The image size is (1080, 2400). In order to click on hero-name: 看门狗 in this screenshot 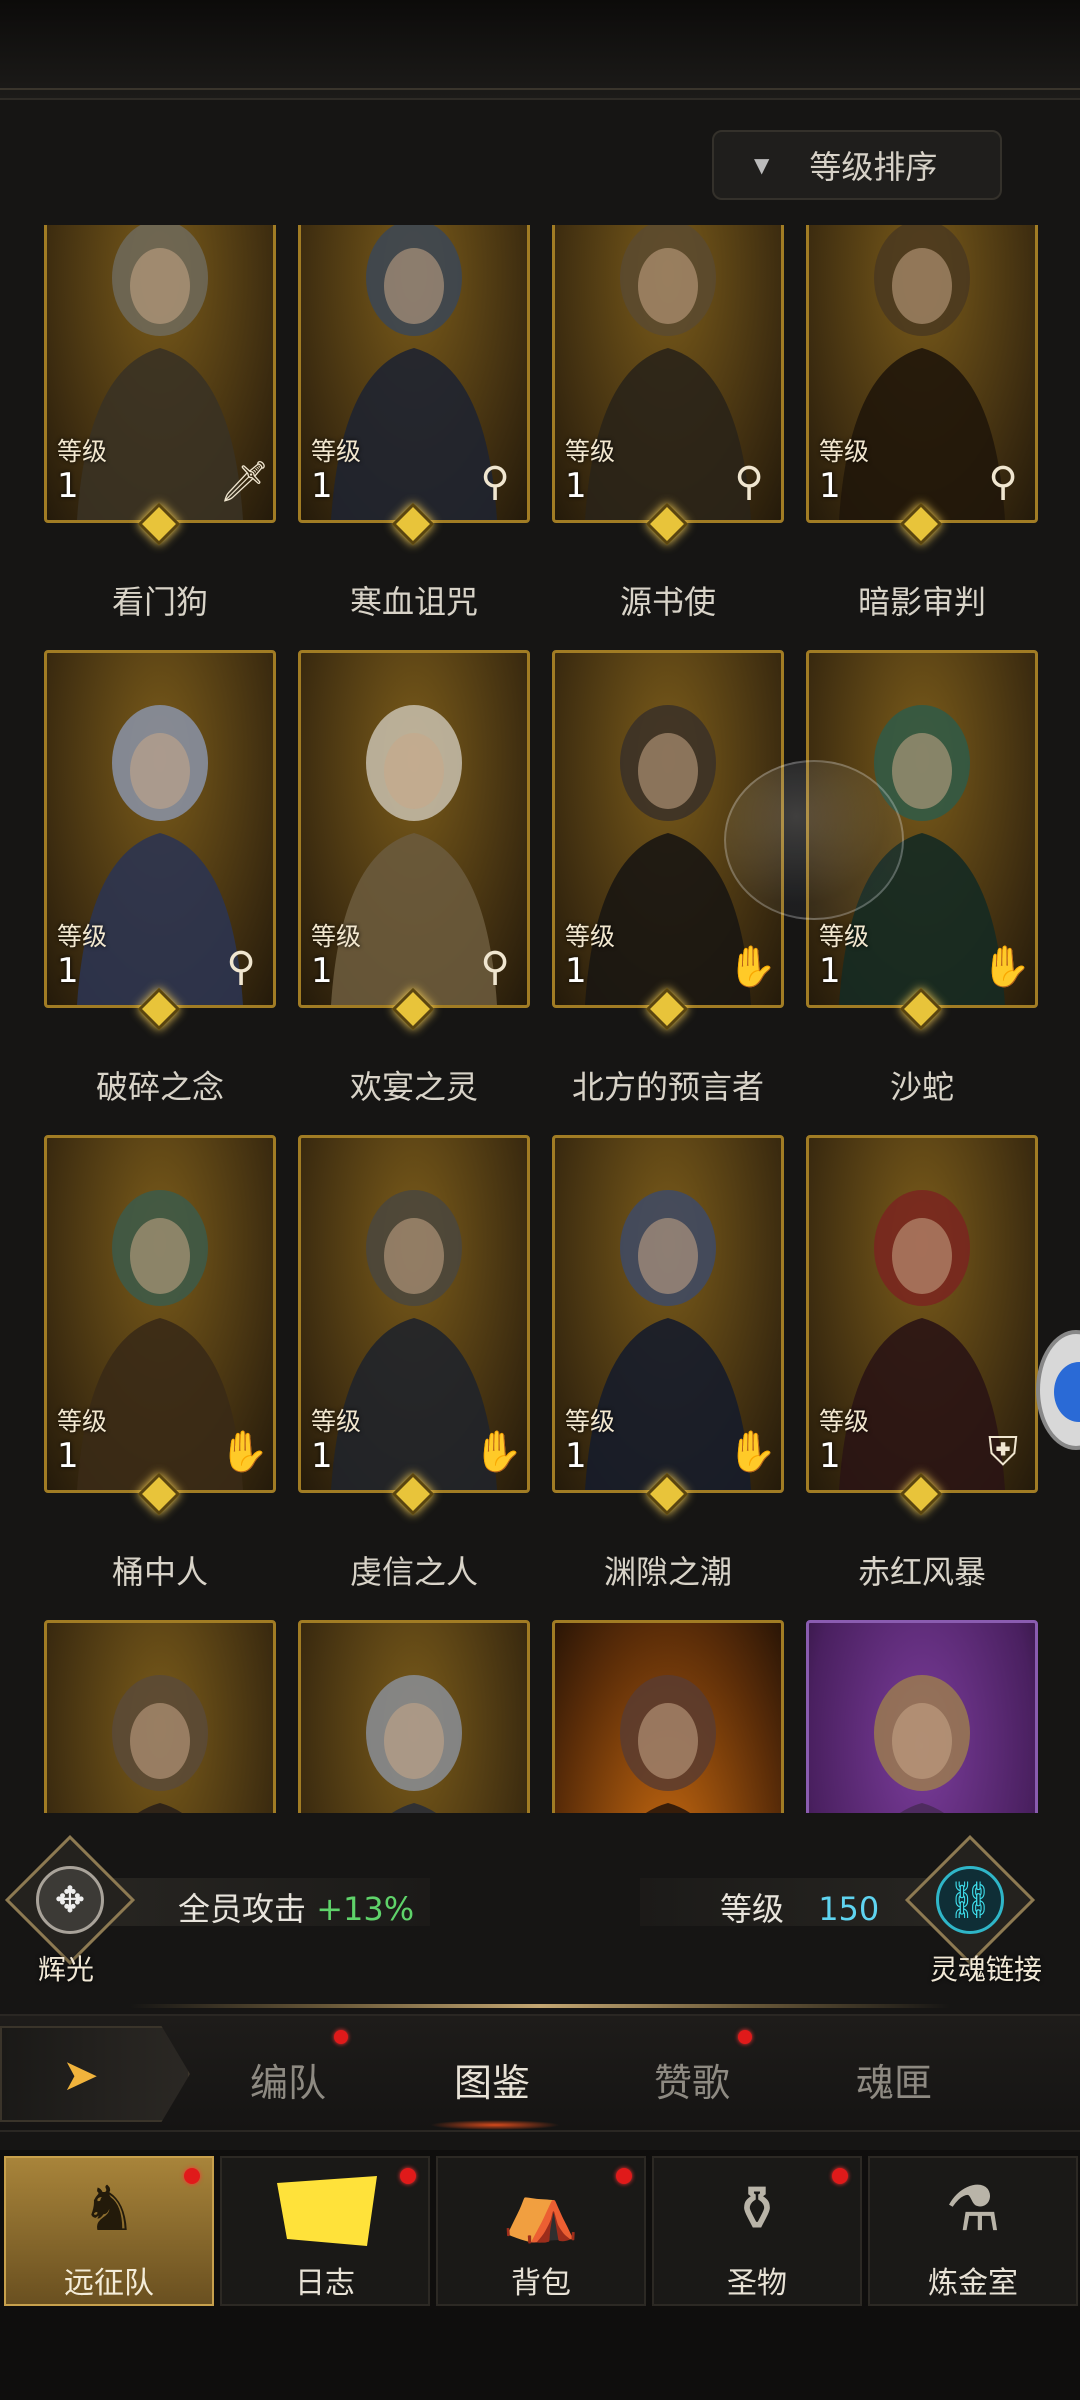, I will do `click(159, 602)`.